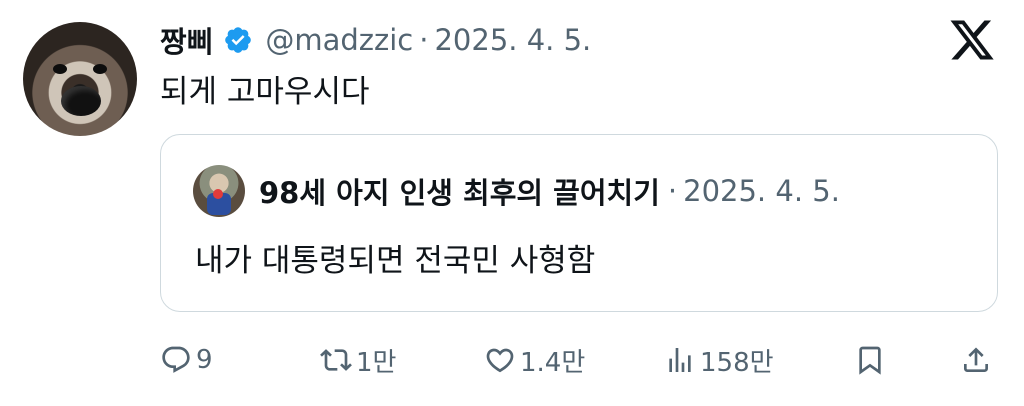 The image size is (1024, 406). I want to click on quoted-author-name: 98세 아지 인생 최후의 끌어치기, so click(459, 193).